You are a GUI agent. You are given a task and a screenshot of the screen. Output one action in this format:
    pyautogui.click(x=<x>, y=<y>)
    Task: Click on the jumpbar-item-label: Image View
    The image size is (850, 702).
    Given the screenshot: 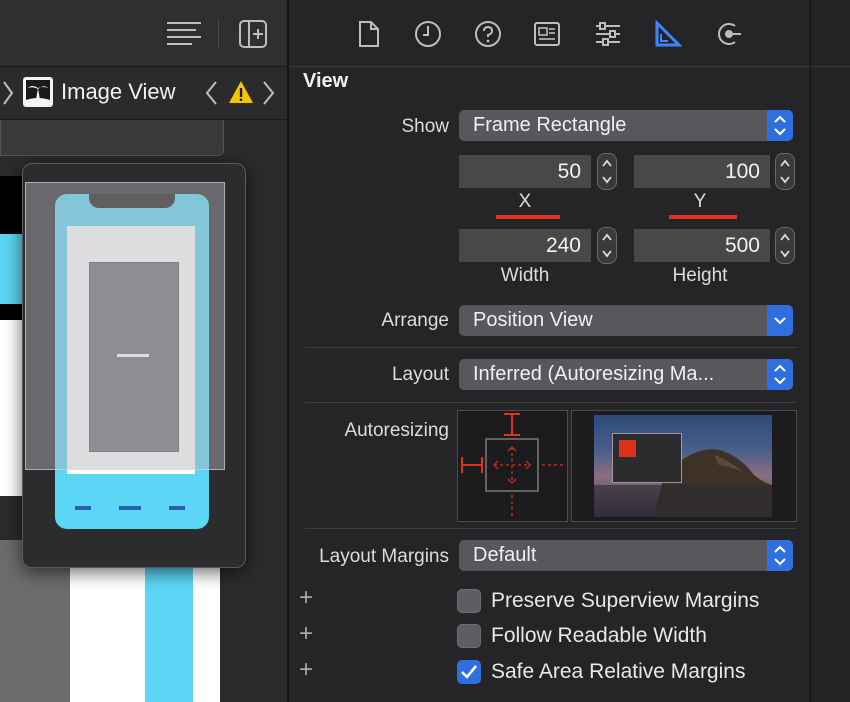 What is the action you would take?
    pyautogui.click(x=118, y=92)
    